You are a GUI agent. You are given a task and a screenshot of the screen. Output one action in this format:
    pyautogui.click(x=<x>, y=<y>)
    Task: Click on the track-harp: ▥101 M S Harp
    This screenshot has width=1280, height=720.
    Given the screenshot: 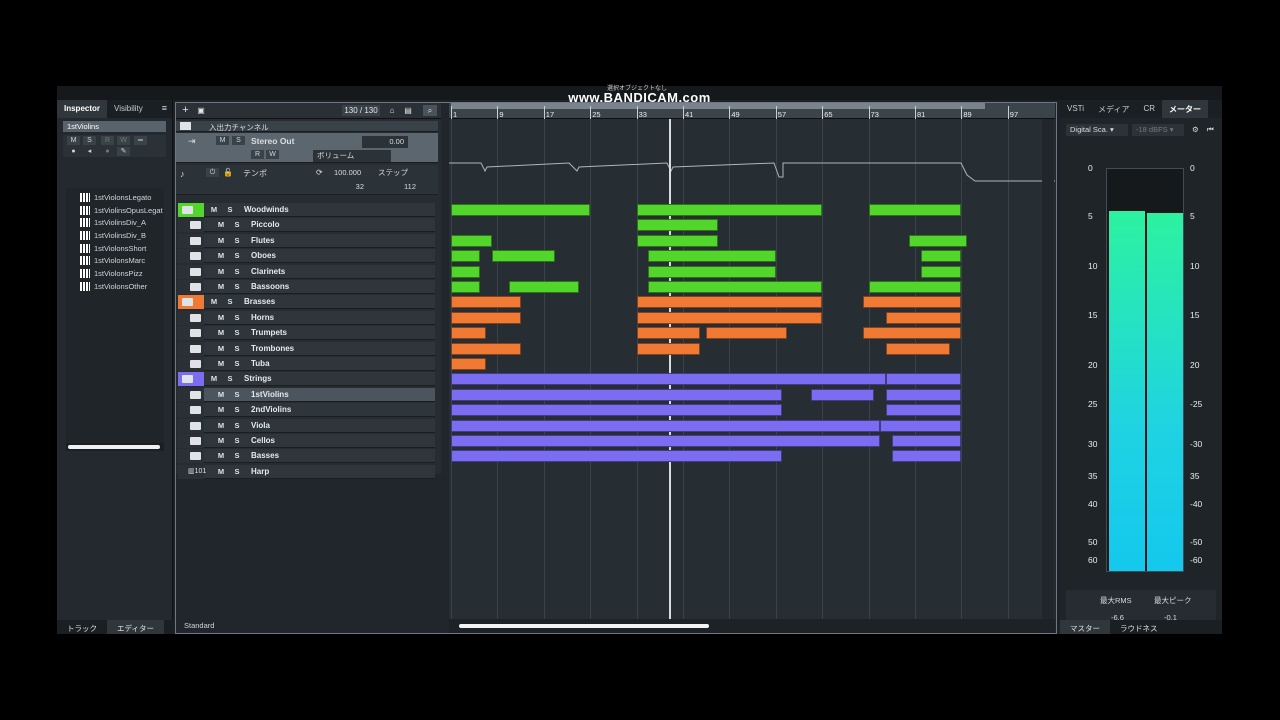 What is the action you would take?
    pyautogui.click(x=306, y=471)
    